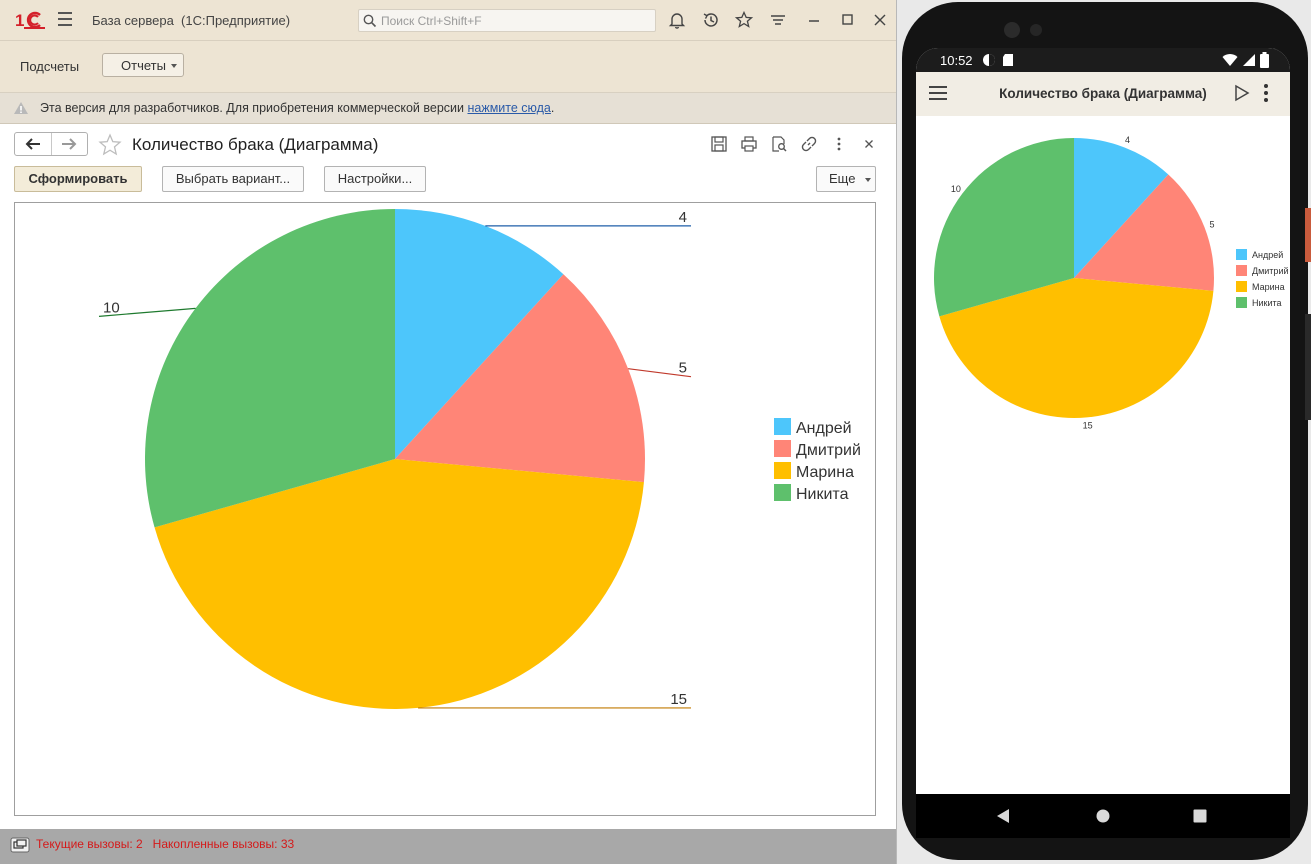 This screenshot has height=864, width=1311. Describe the element at coordinates (744, 20) in the screenshot. I see `favorites-star-icon` at that location.